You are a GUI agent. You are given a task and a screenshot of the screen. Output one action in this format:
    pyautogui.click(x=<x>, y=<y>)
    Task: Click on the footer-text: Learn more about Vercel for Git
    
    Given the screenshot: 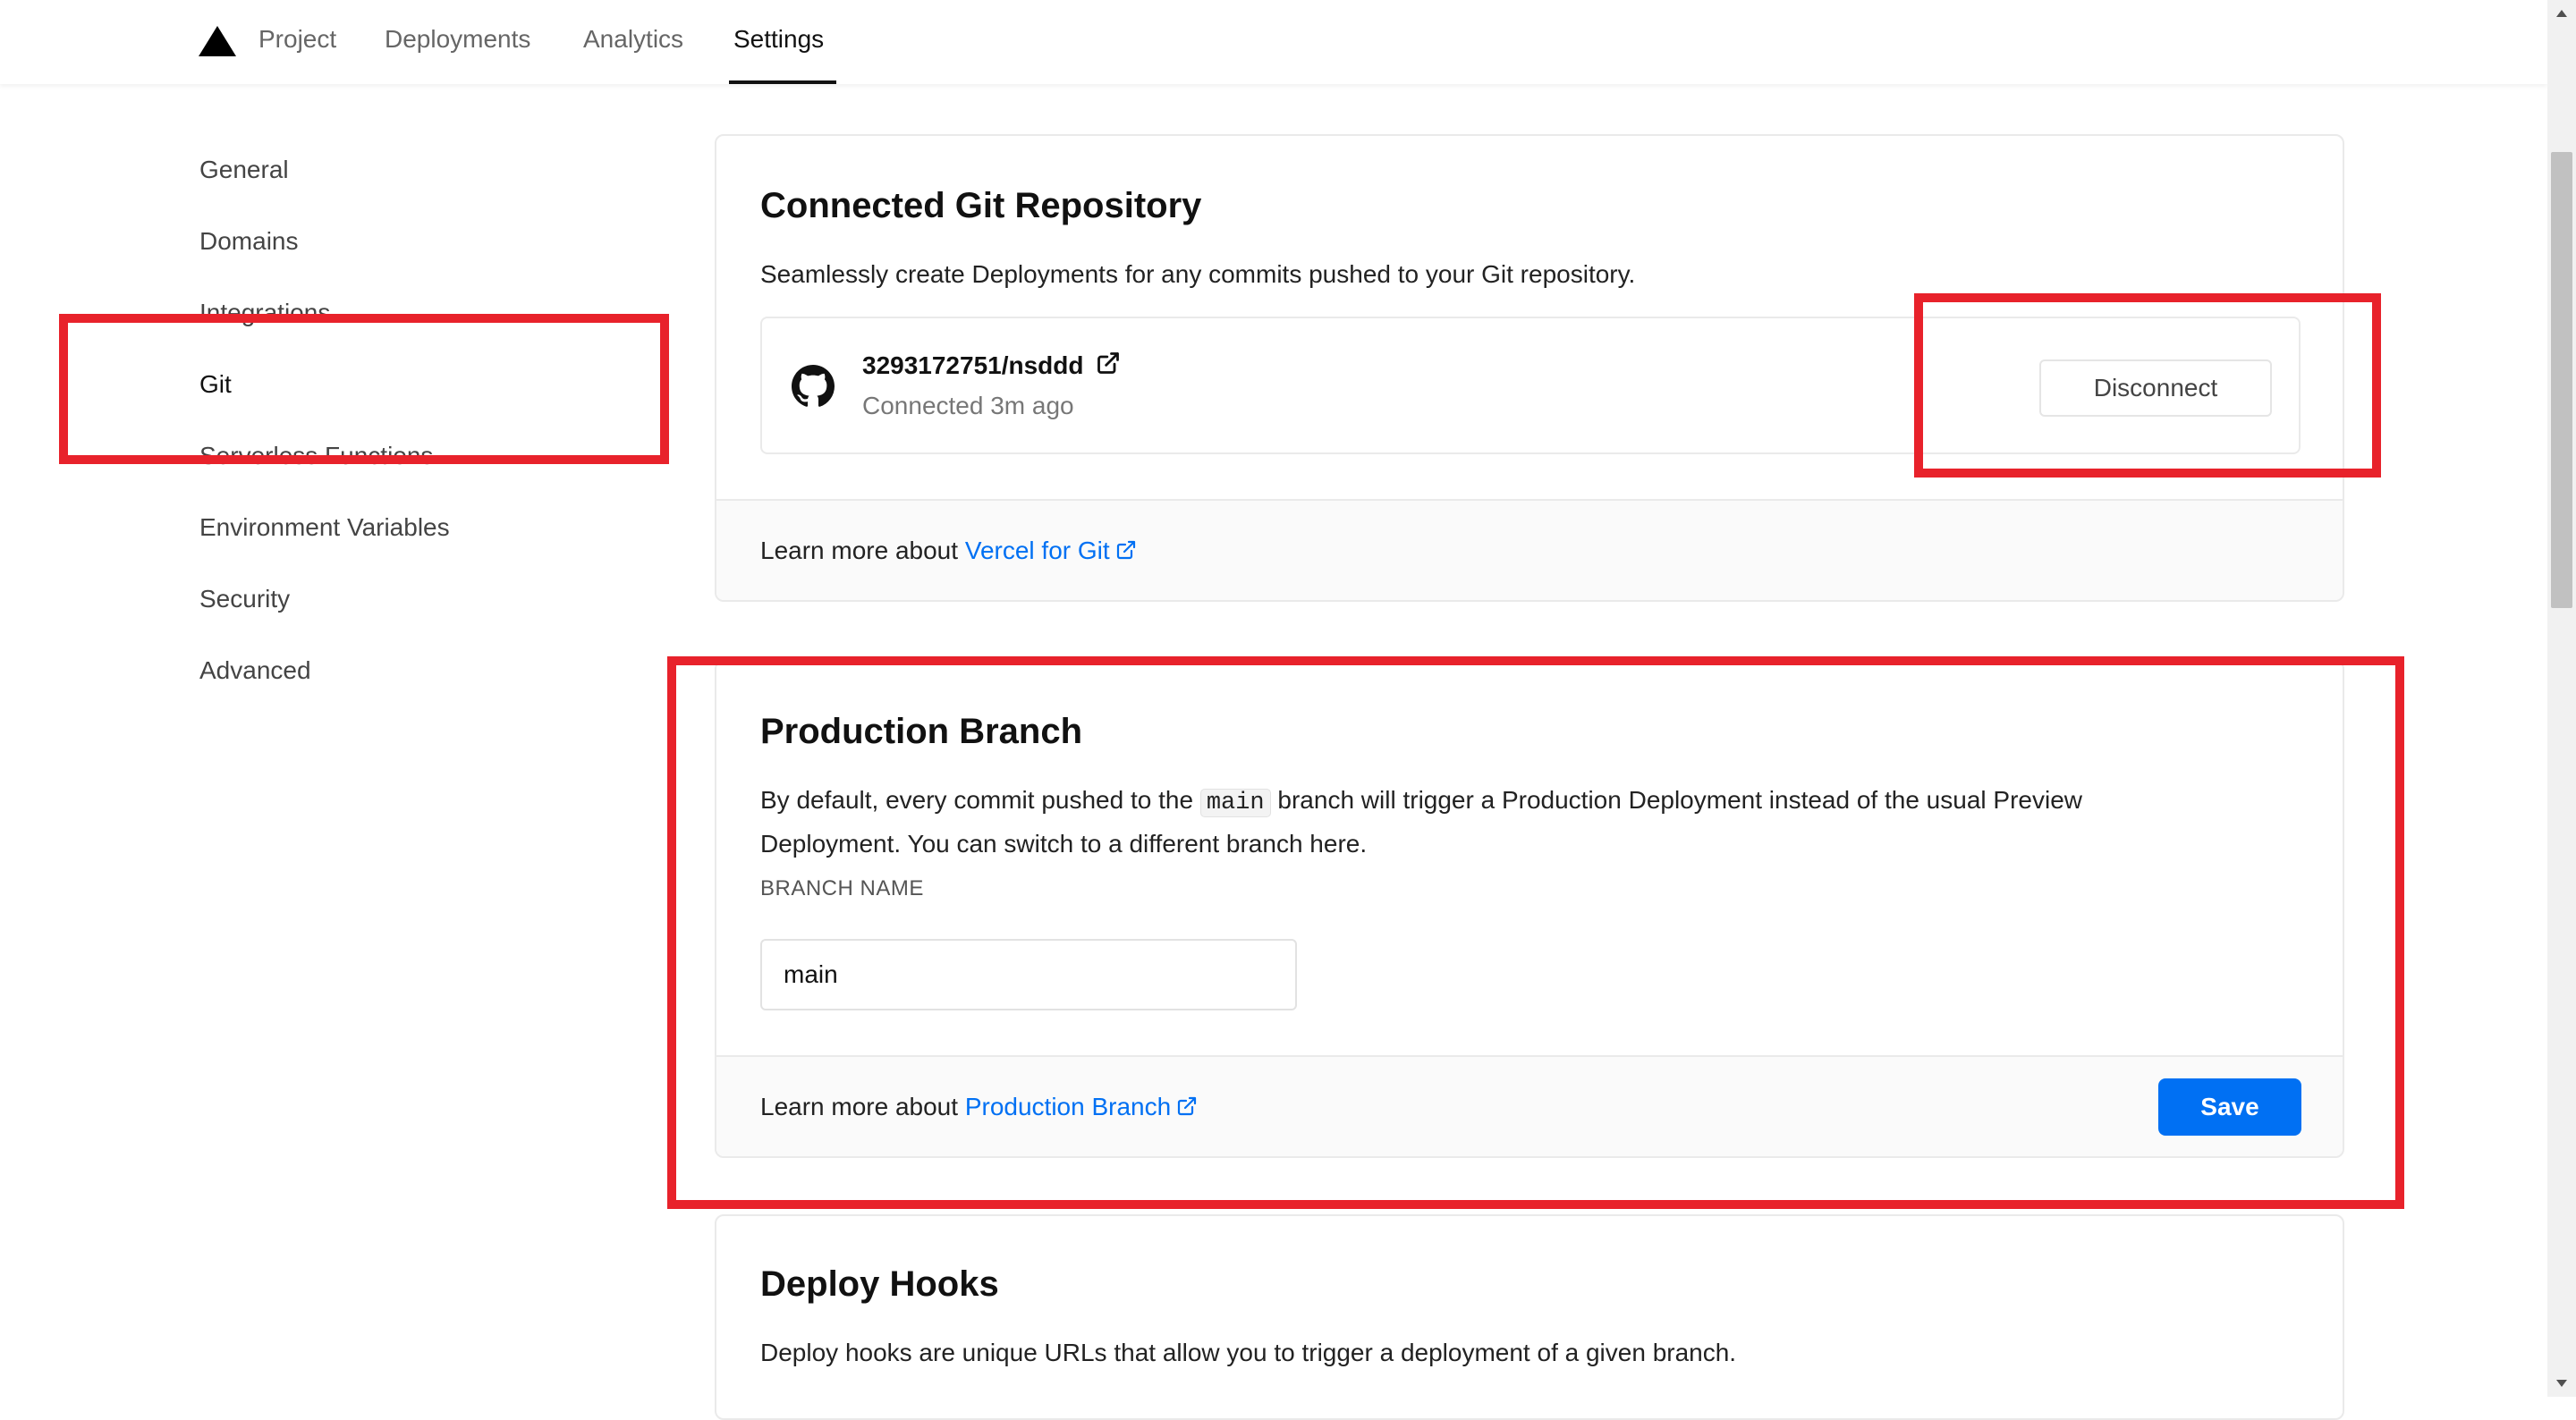 What is the action you would take?
    pyautogui.click(x=948, y=551)
    